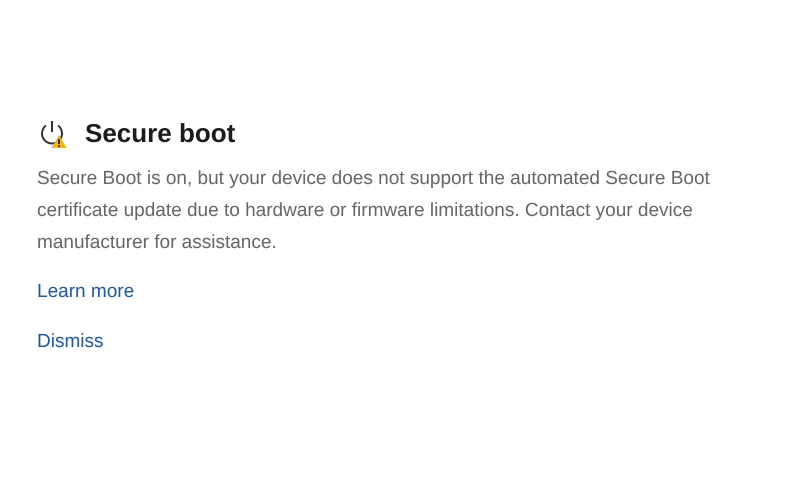 The height and width of the screenshot is (477, 804). Describe the element at coordinates (85, 292) in the screenshot. I see `text-link: Learn more` at that location.